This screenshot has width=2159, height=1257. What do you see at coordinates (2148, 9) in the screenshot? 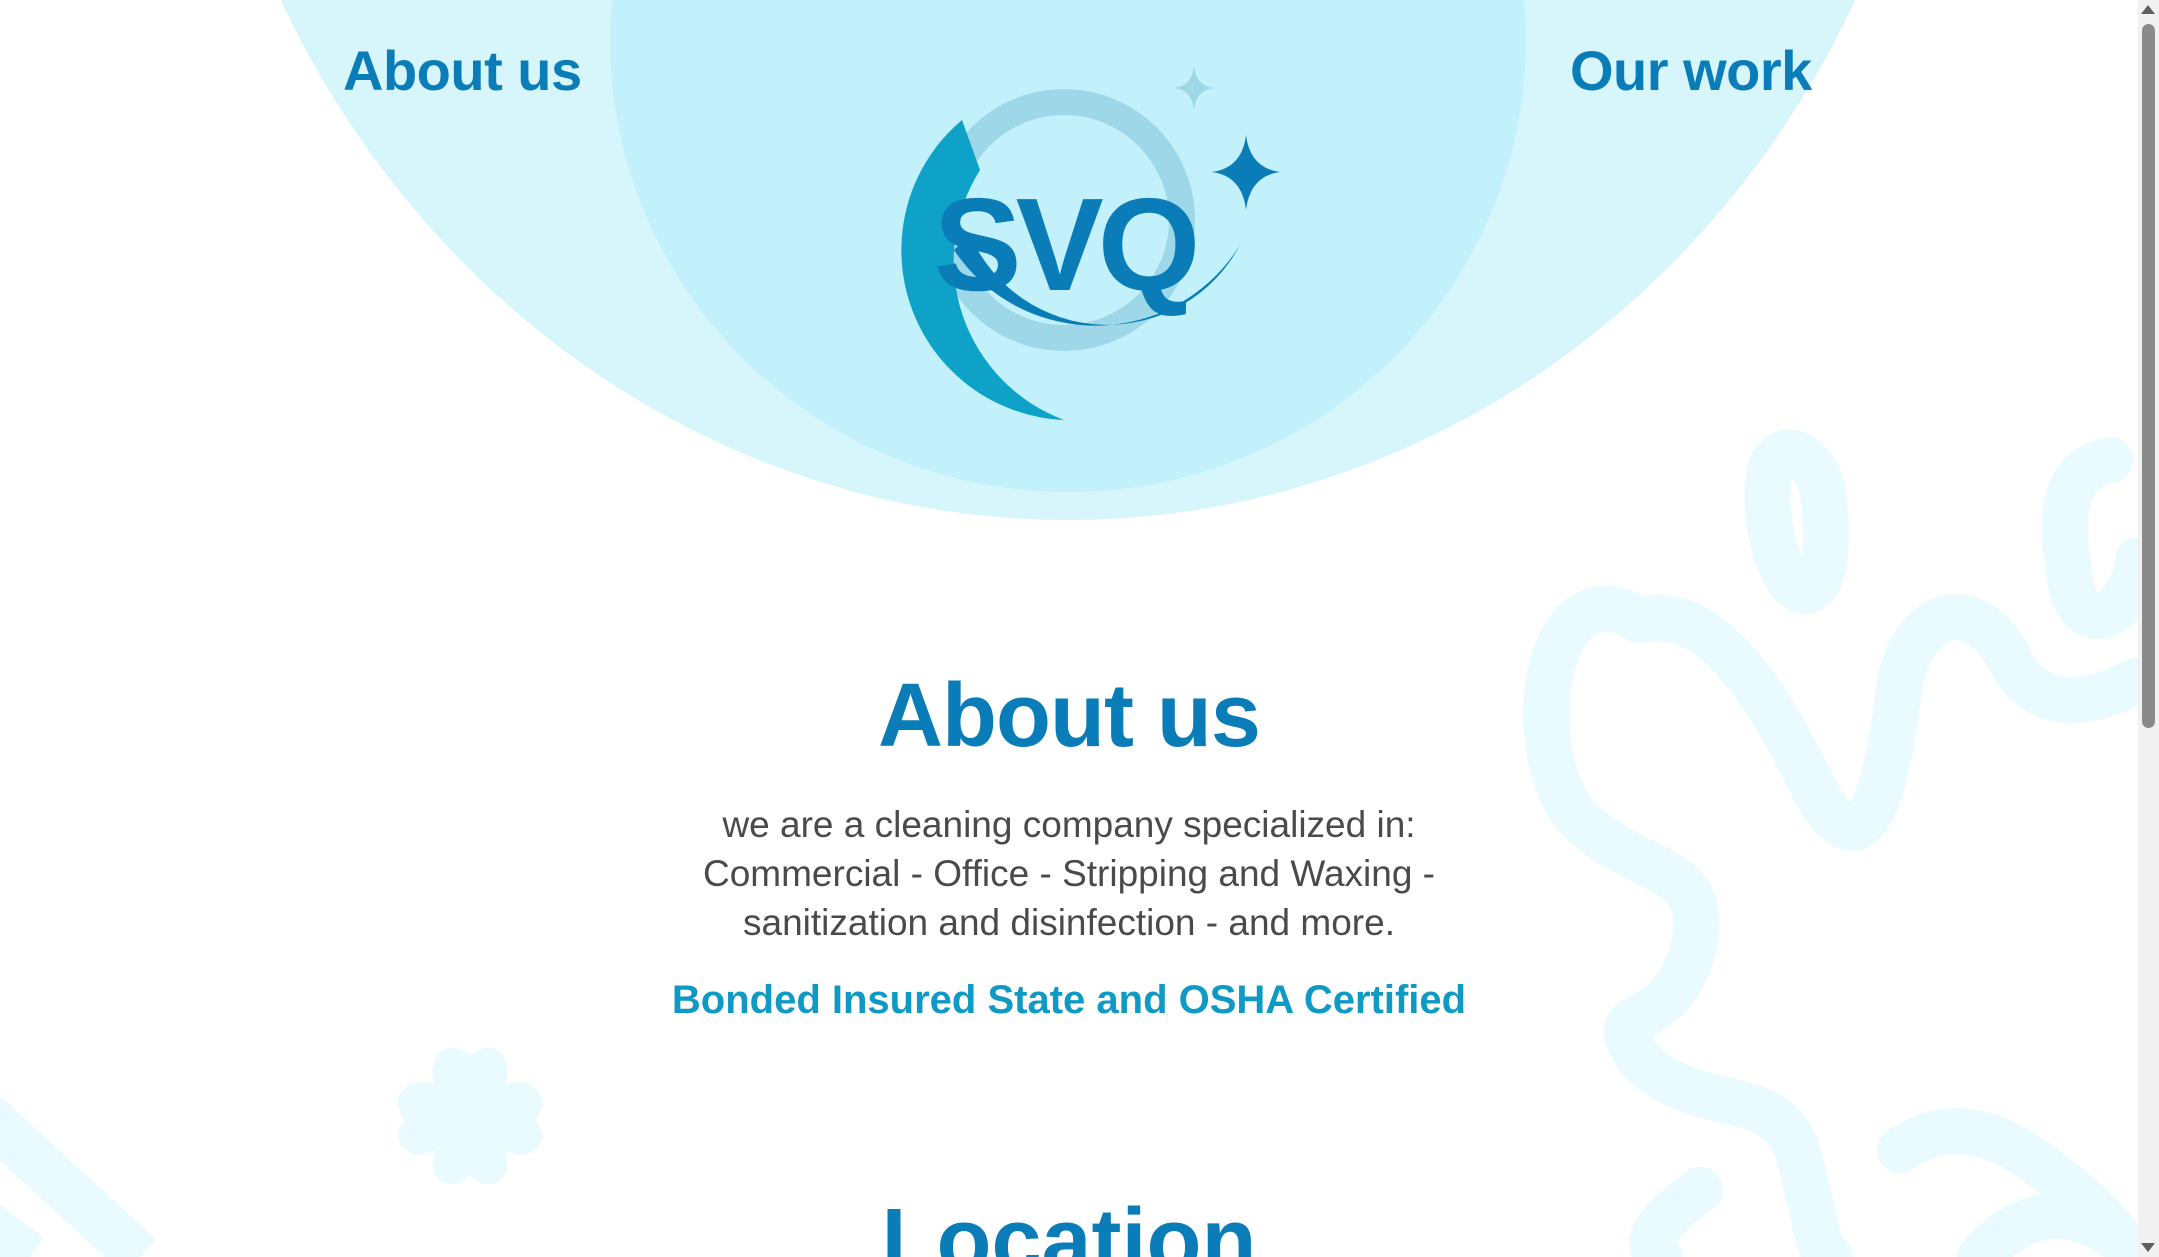
I see `scroll-up-arrow-icon` at bounding box center [2148, 9].